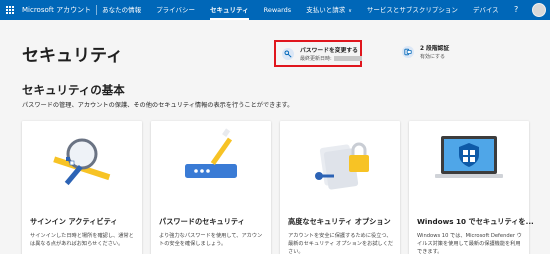 The image size is (550, 254). I want to click on section-title: セキュリティの基本, so click(73, 90).